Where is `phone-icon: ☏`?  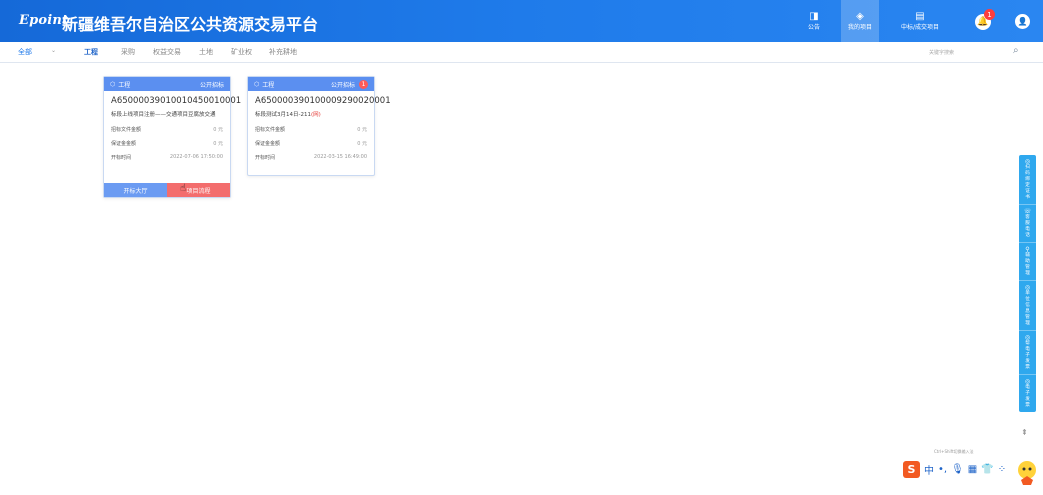
phone-icon: ☏ is located at coordinates (1027, 211).